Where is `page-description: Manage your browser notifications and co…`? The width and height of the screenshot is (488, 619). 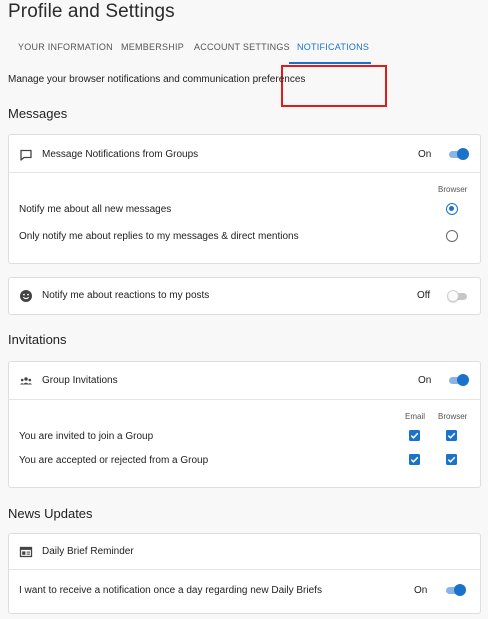 page-description: Manage your browser notifications and co… is located at coordinates (157, 79).